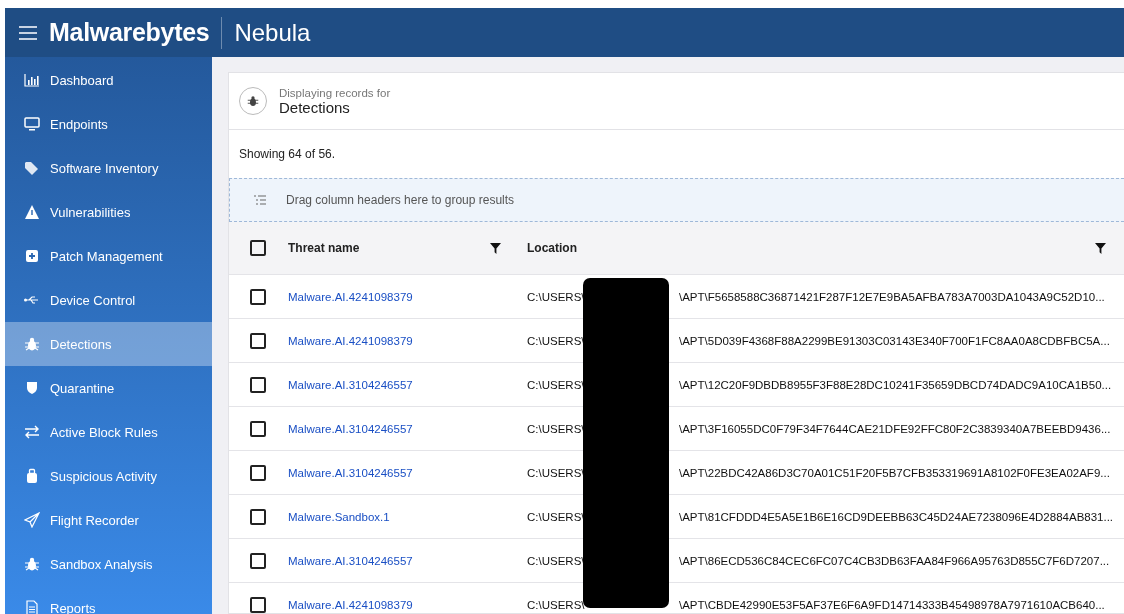 The width and height of the screenshot is (1124, 614). What do you see at coordinates (32, 256) in the screenshot?
I see `plus-icon` at bounding box center [32, 256].